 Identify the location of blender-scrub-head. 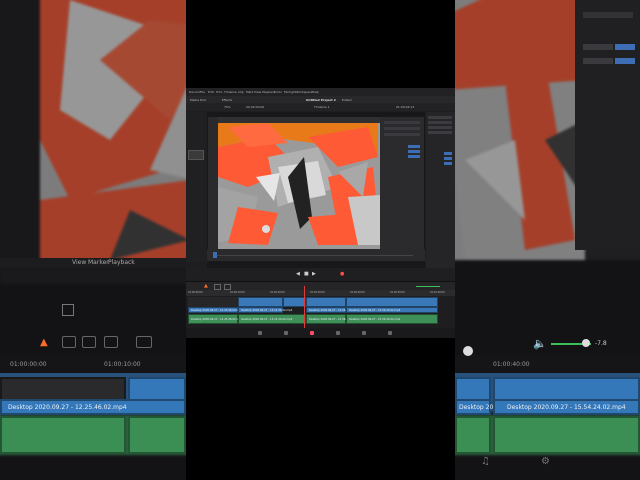
(215, 255).